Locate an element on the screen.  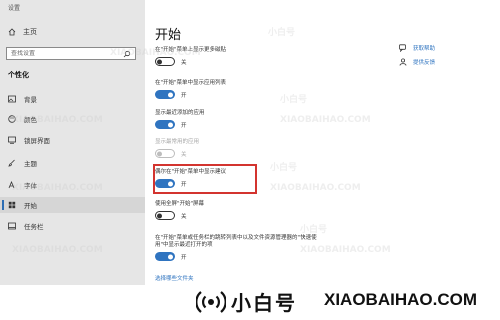
sidebar-item-taskbar: 任务栏 is located at coordinates (72, 226).